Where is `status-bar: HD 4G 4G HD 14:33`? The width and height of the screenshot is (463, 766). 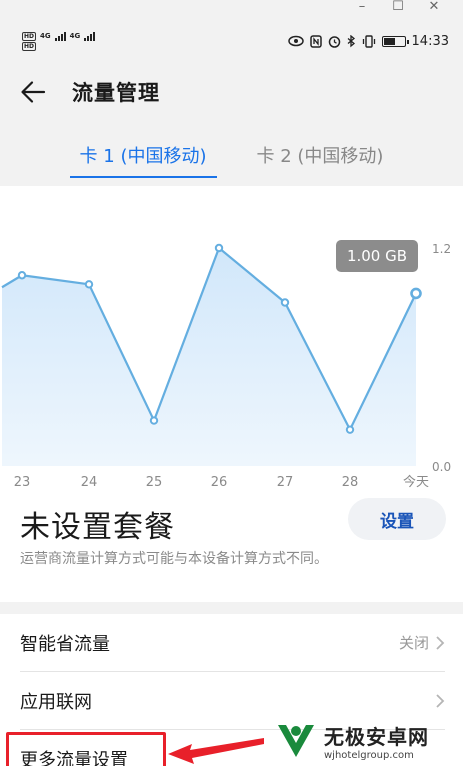 status-bar: HD 4G 4G HD 14:33 is located at coordinates (235, 41).